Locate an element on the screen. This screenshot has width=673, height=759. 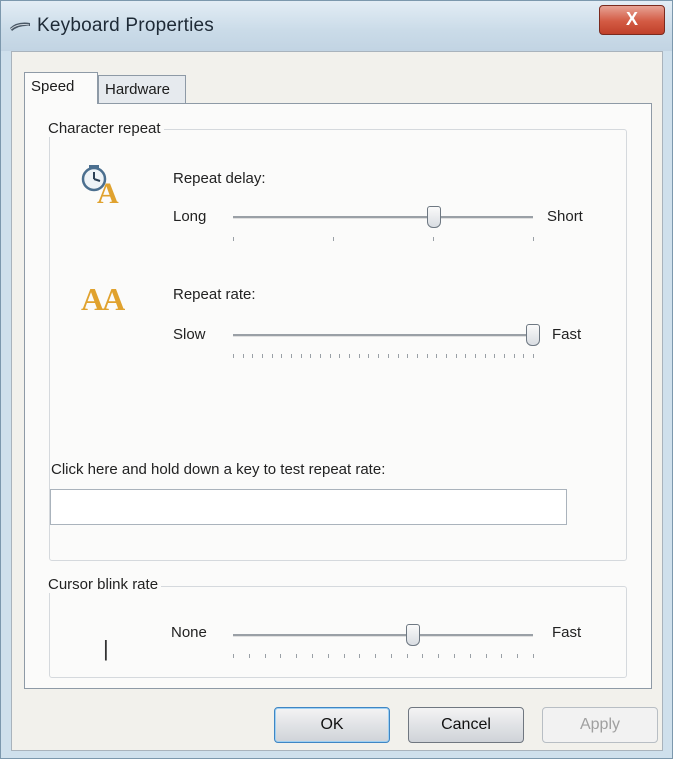
repeat-rate-slider-track is located at coordinates (383, 335).